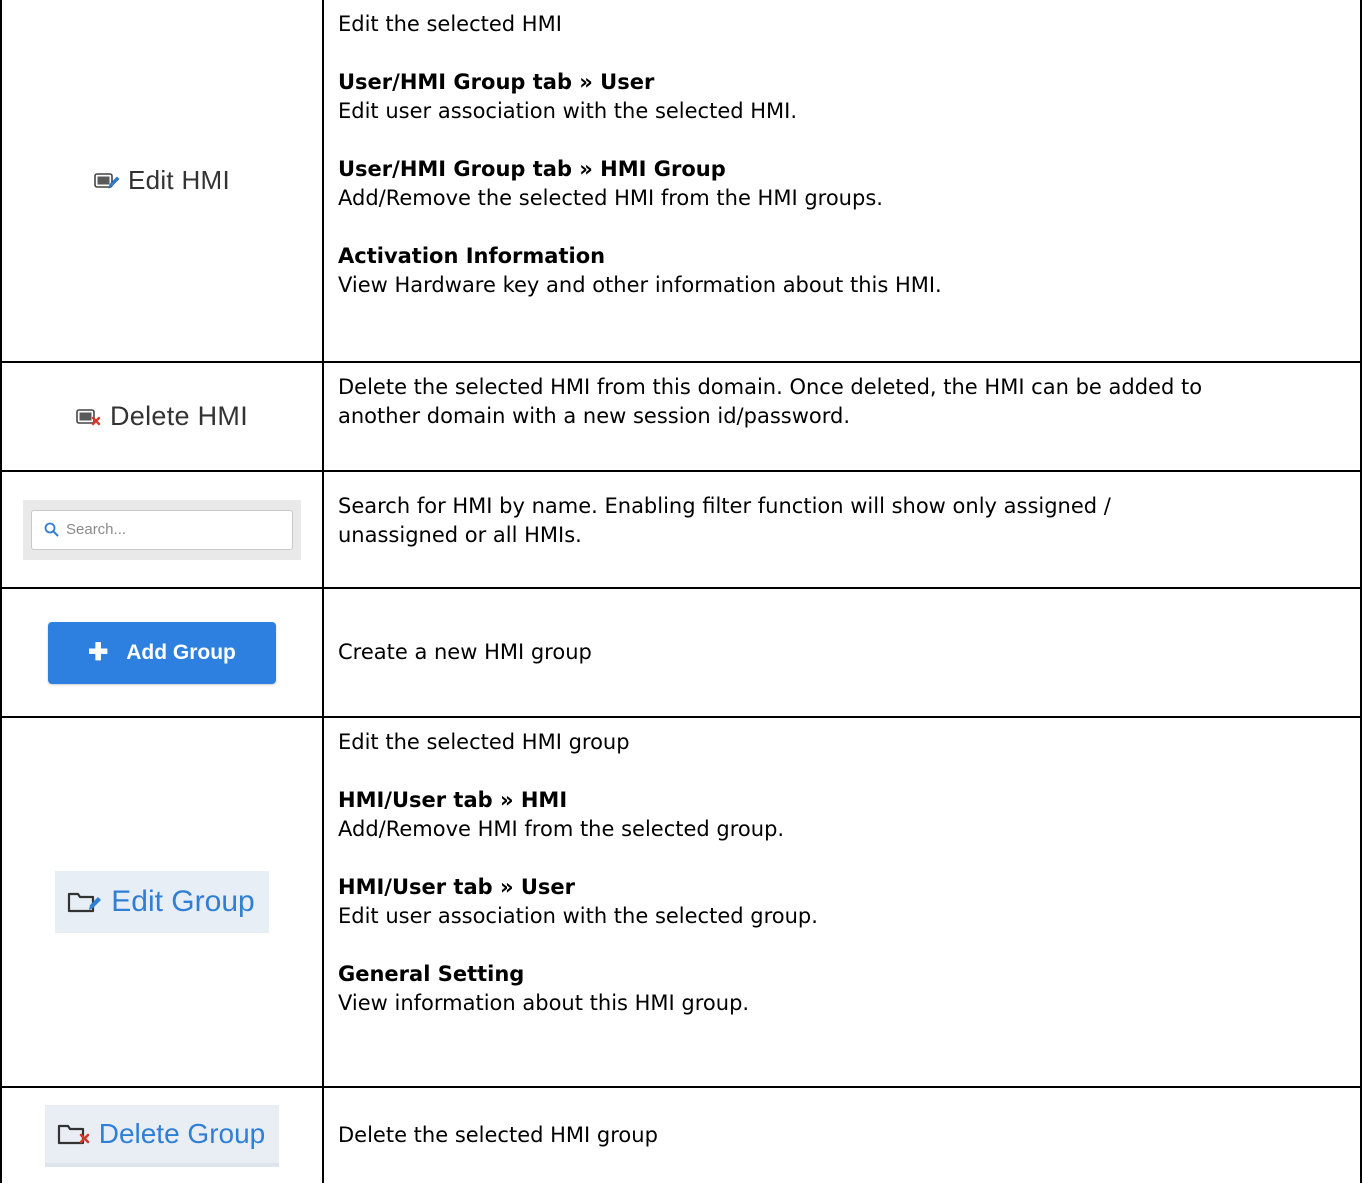  I want to click on delete-folder-icon, so click(73, 1134).